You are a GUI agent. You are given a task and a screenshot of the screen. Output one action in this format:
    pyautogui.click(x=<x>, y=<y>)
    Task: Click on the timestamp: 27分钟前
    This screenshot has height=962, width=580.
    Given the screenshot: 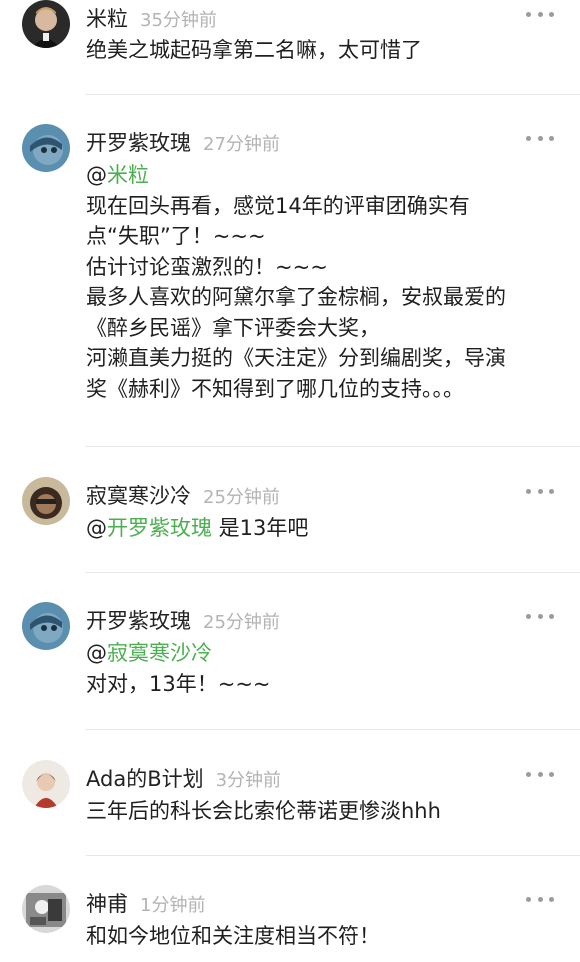 What is the action you would take?
    pyautogui.click(x=241, y=144)
    